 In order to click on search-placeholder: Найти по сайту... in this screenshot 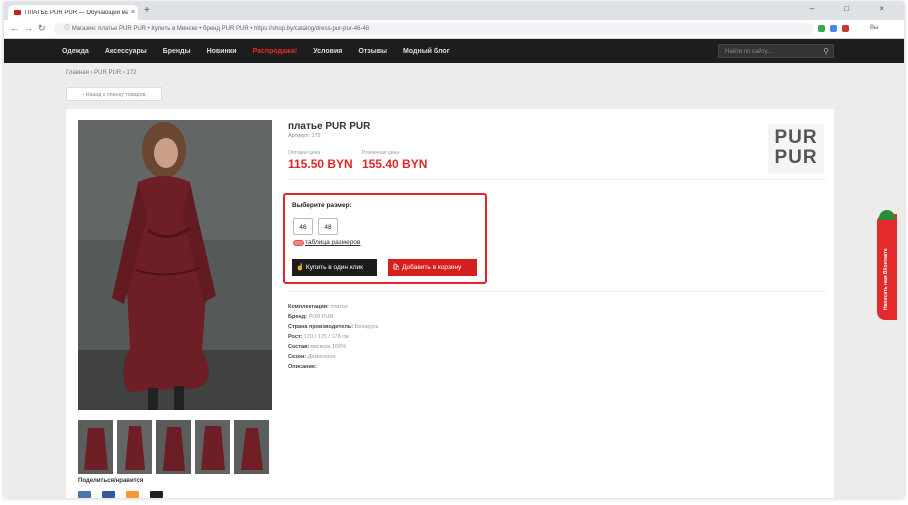, I will do `click(748, 52)`.